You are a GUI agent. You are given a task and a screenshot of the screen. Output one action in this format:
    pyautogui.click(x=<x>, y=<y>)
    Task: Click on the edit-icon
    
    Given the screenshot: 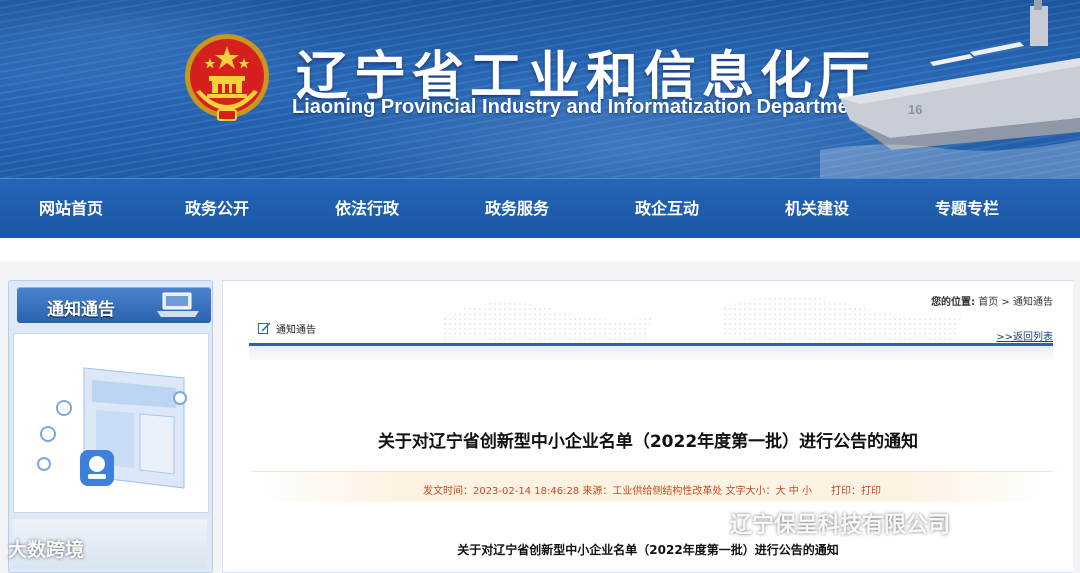 What is the action you would take?
    pyautogui.click(x=264, y=328)
    